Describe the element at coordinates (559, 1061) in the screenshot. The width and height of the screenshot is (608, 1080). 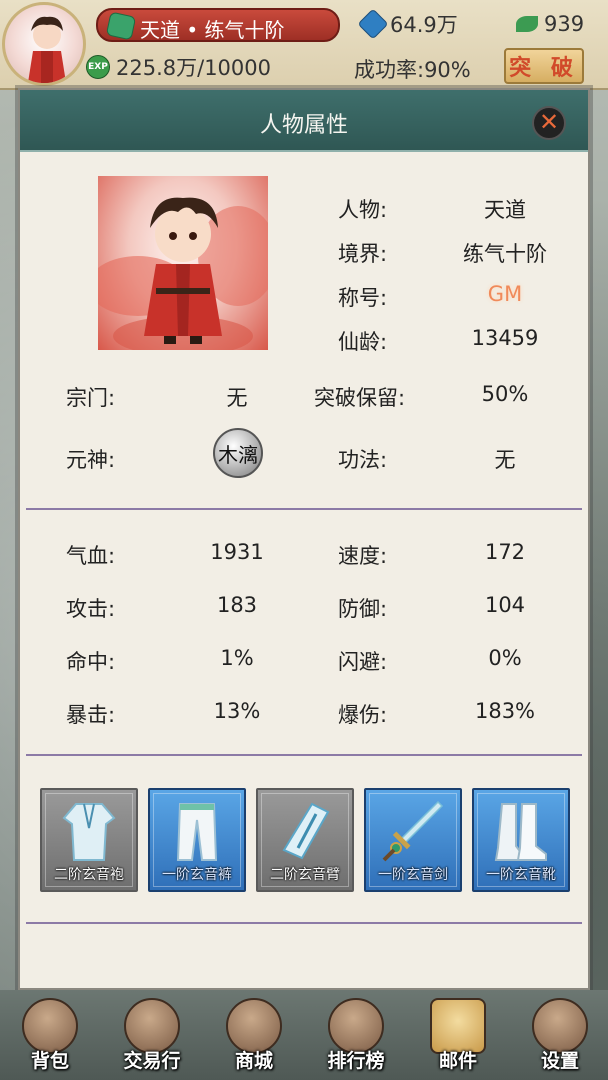
I see `nav-label: 设置` at that location.